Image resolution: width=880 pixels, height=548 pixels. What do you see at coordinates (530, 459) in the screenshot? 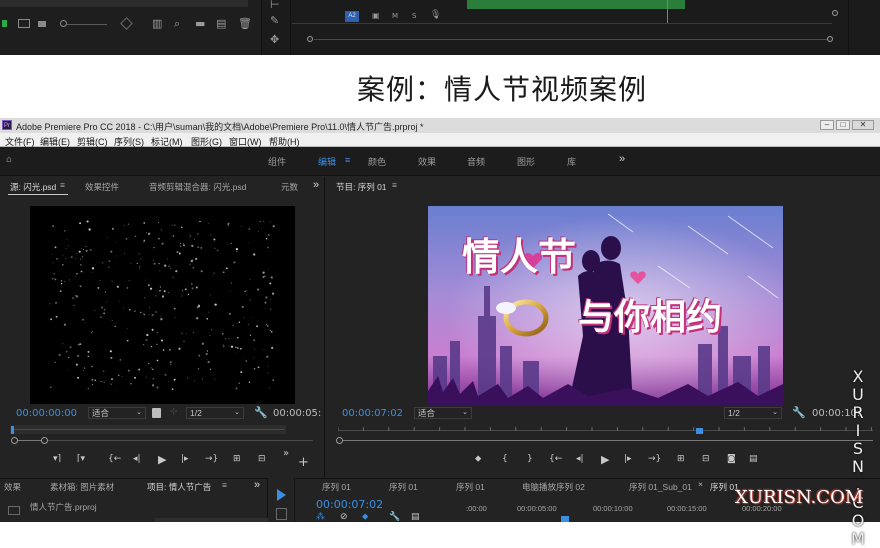
I see `mark-out-icon: }` at bounding box center [530, 459].